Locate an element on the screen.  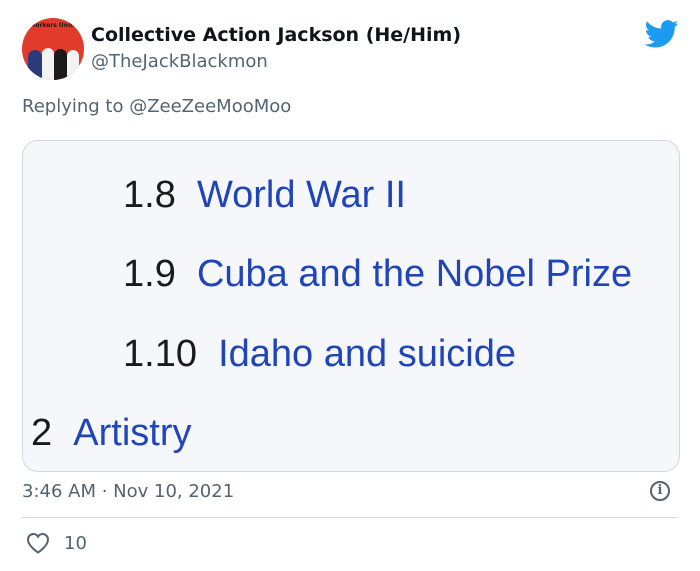
like-count: 10 is located at coordinates (75, 543).